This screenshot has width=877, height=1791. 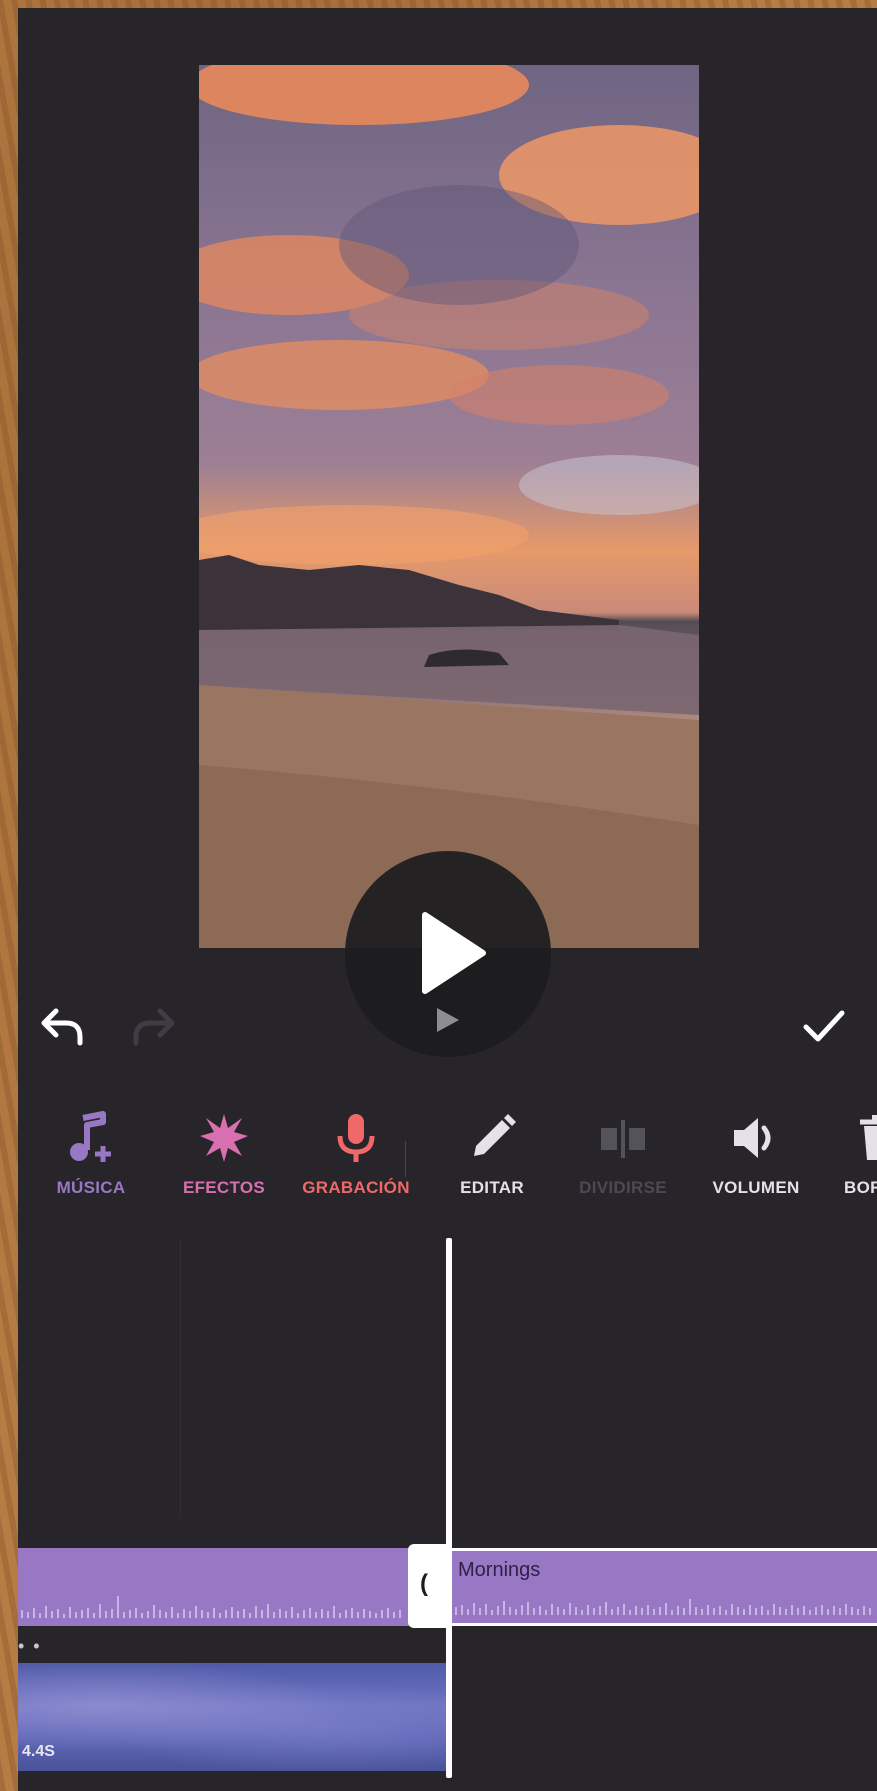 I want to click on track-dots: • •, so click(x=30, y=1646).